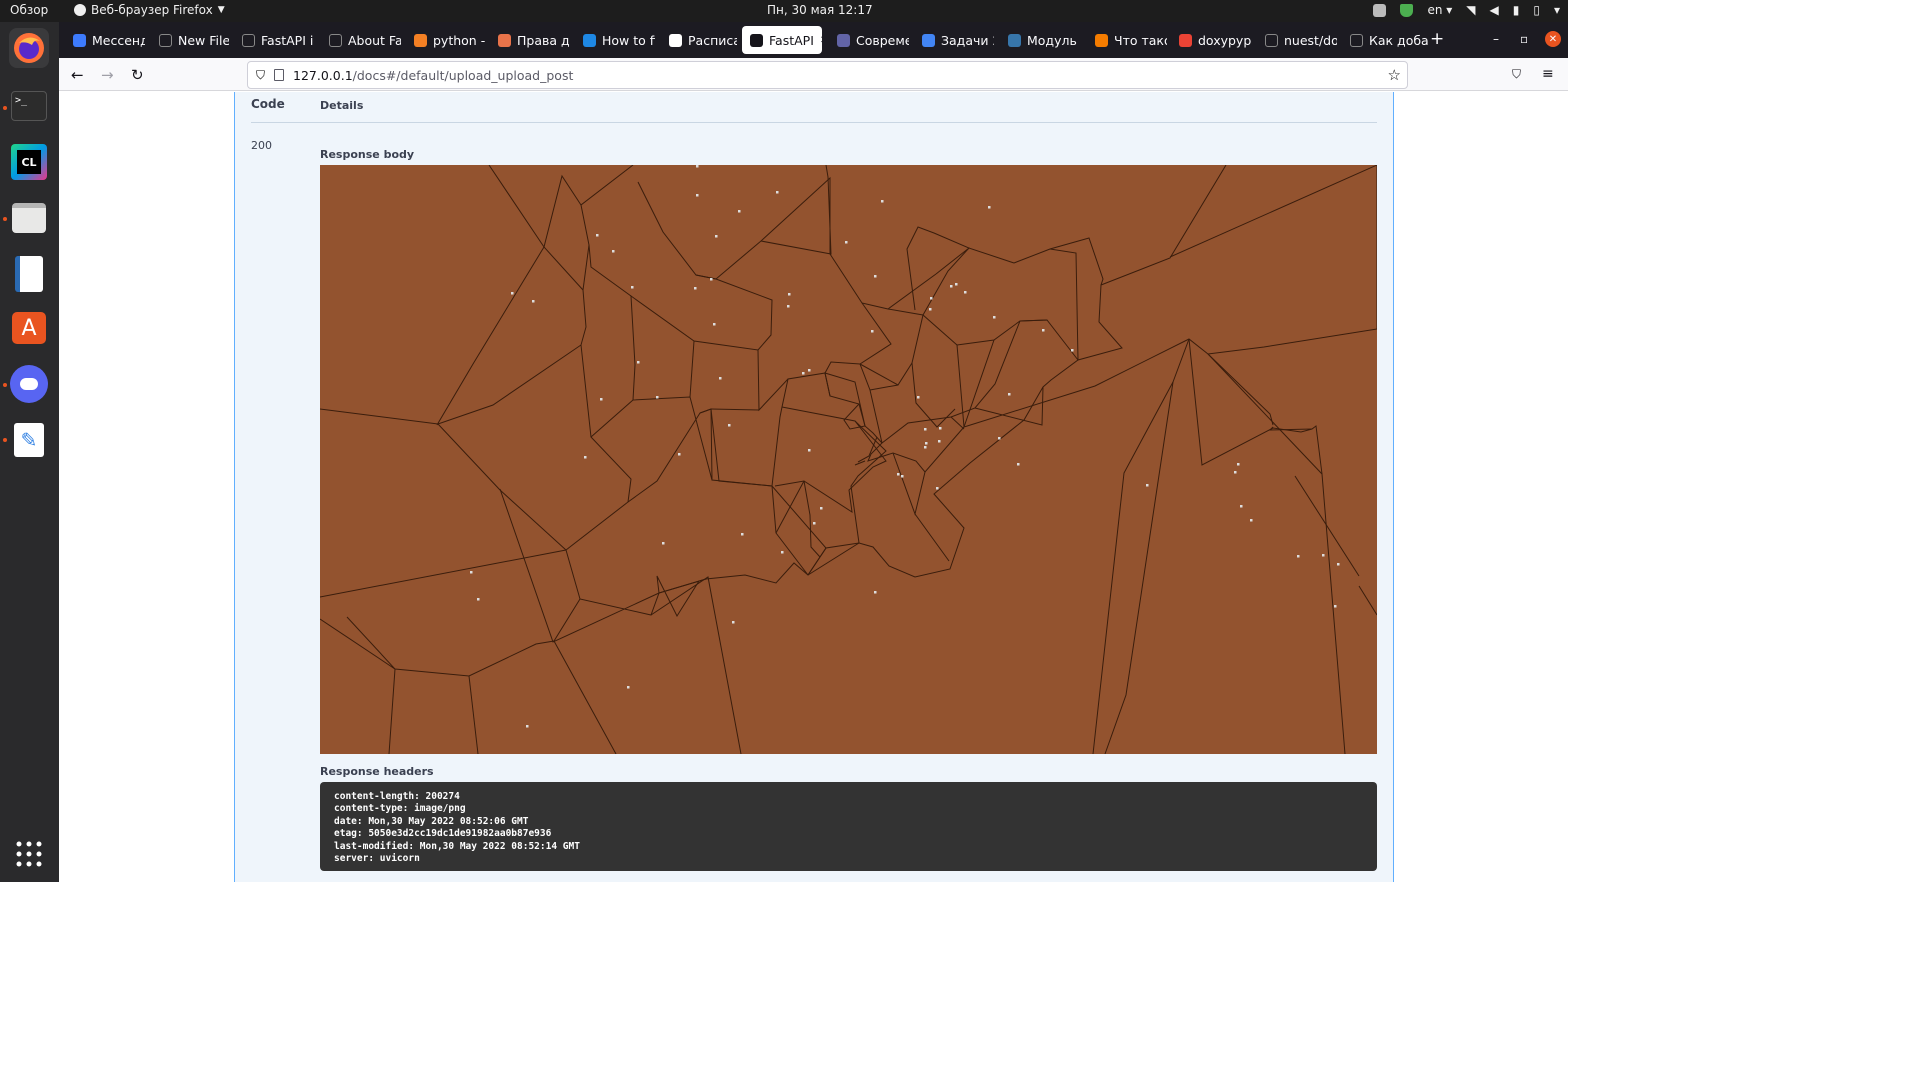  I want to click on microphone-icon: ▮, so click(1516, 10).